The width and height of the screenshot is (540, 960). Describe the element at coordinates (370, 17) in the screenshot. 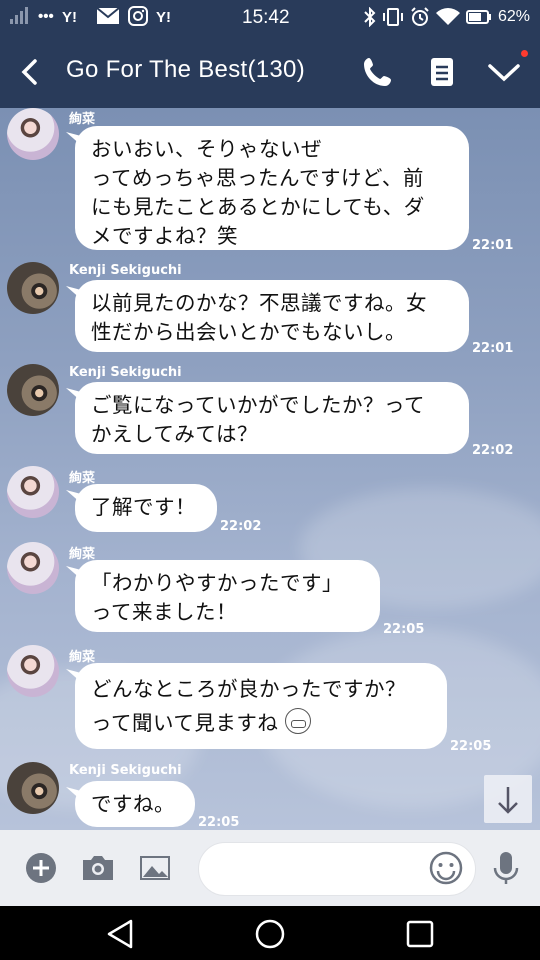

I see `bluetooth-icon` at that location.